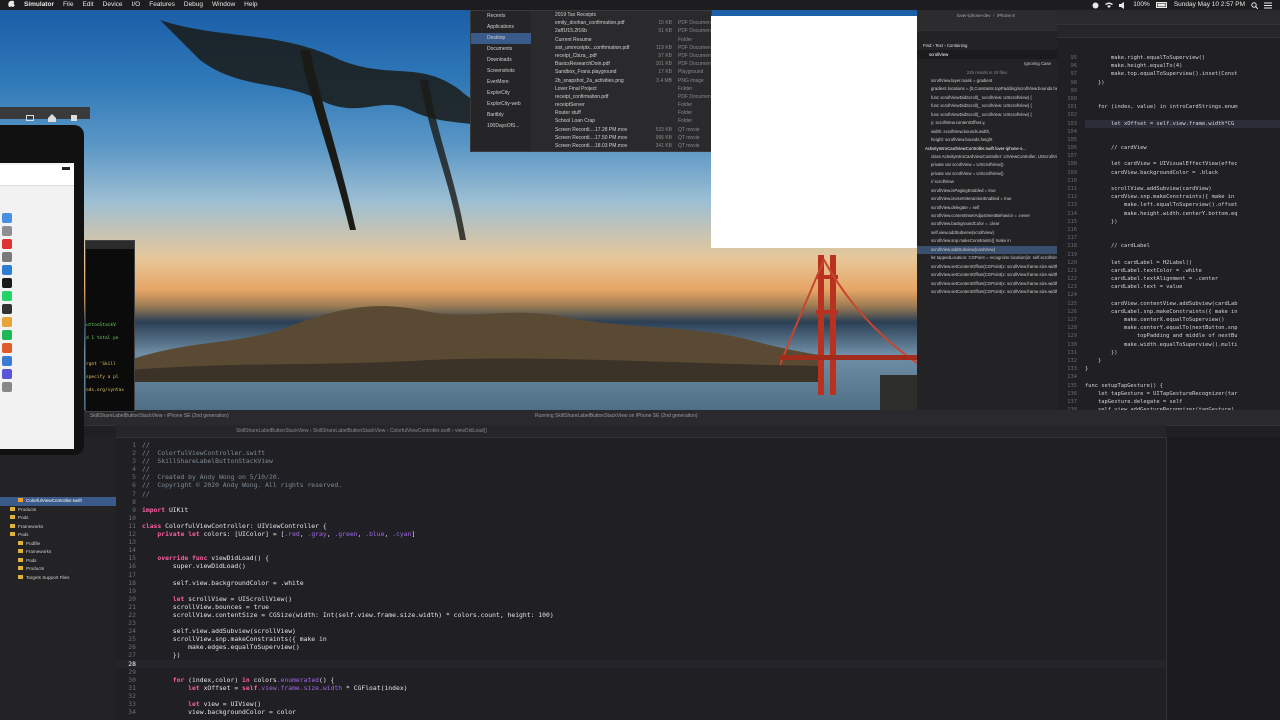 The image size is (1280, 720). What do you see at coordinates (501, 93) in the screenshot?
I see `sidebar-item-explorcity: ExplorCity` at bounding box center [501, 93].